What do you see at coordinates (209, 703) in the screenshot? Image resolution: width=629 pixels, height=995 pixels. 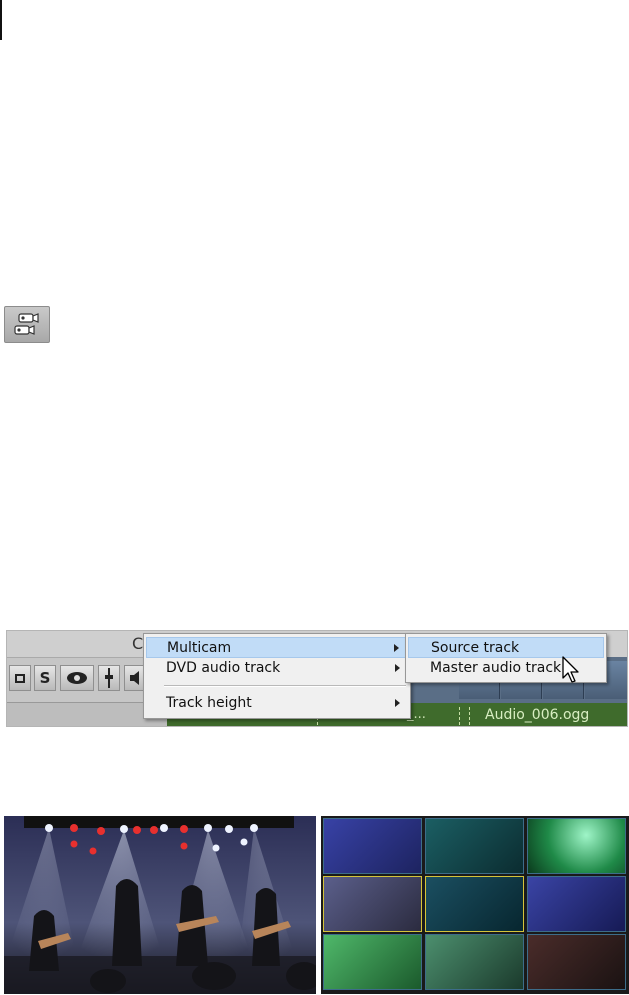 I see `menu-item-label: Track height` at bounding box center [209, 703].